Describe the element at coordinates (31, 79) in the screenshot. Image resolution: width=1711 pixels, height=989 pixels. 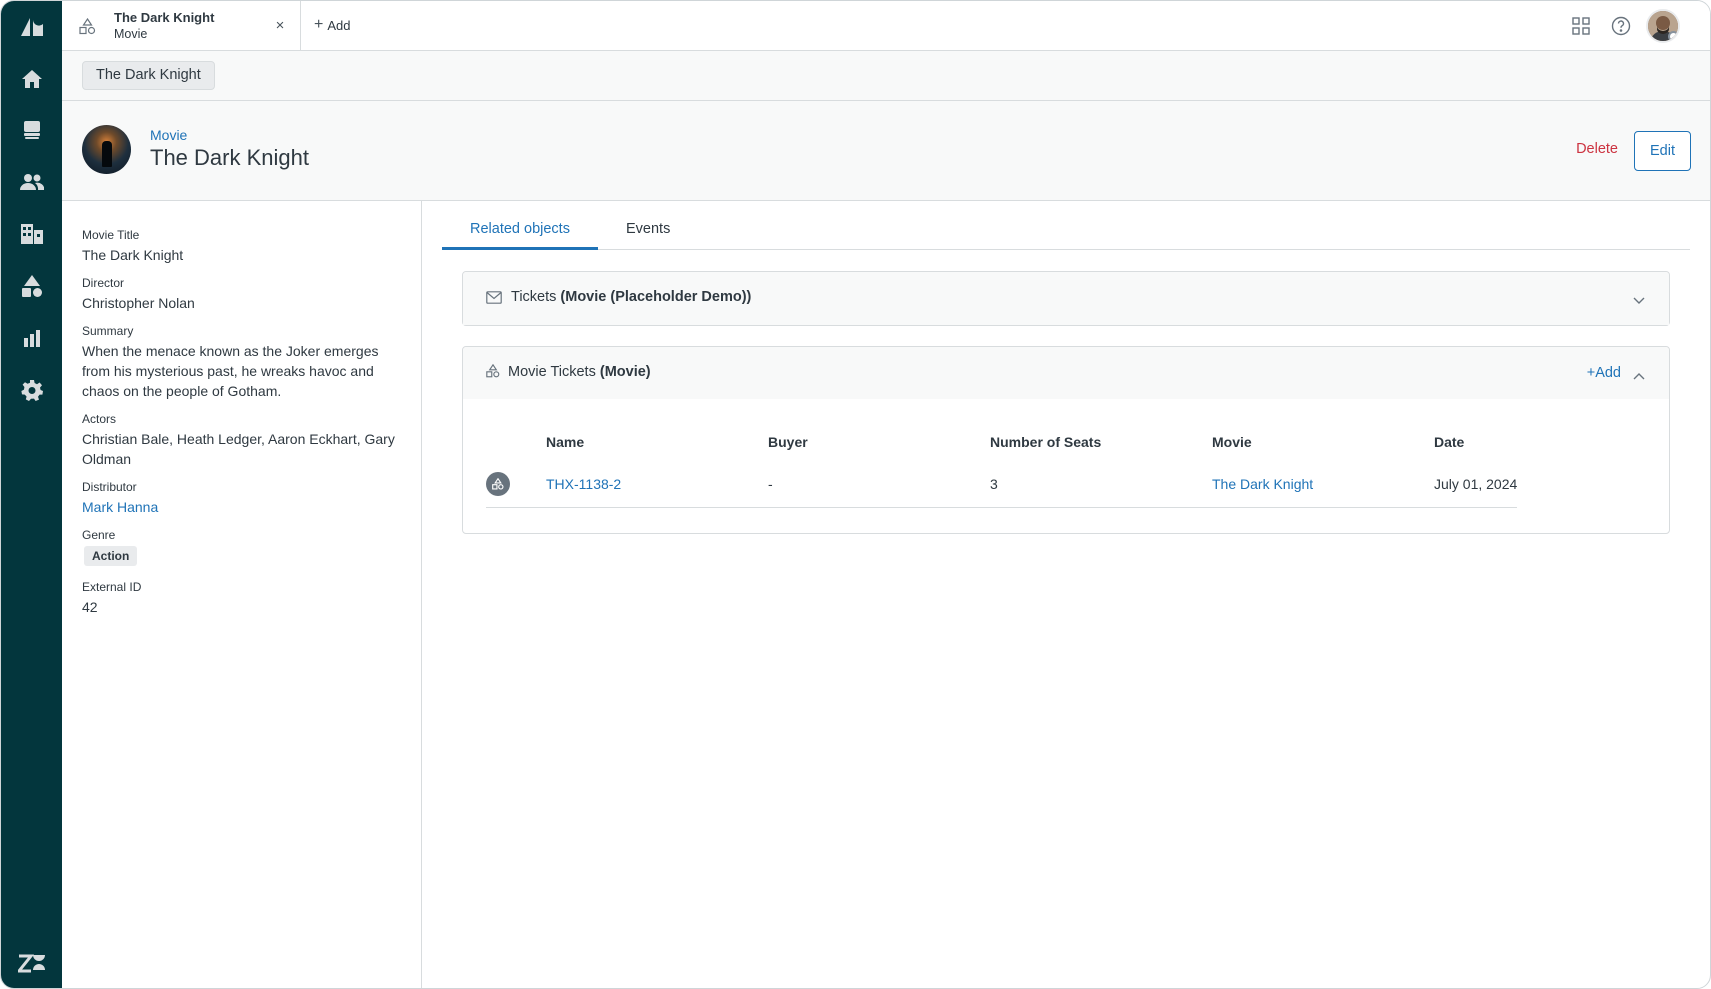
I see `home-icon` at that location.